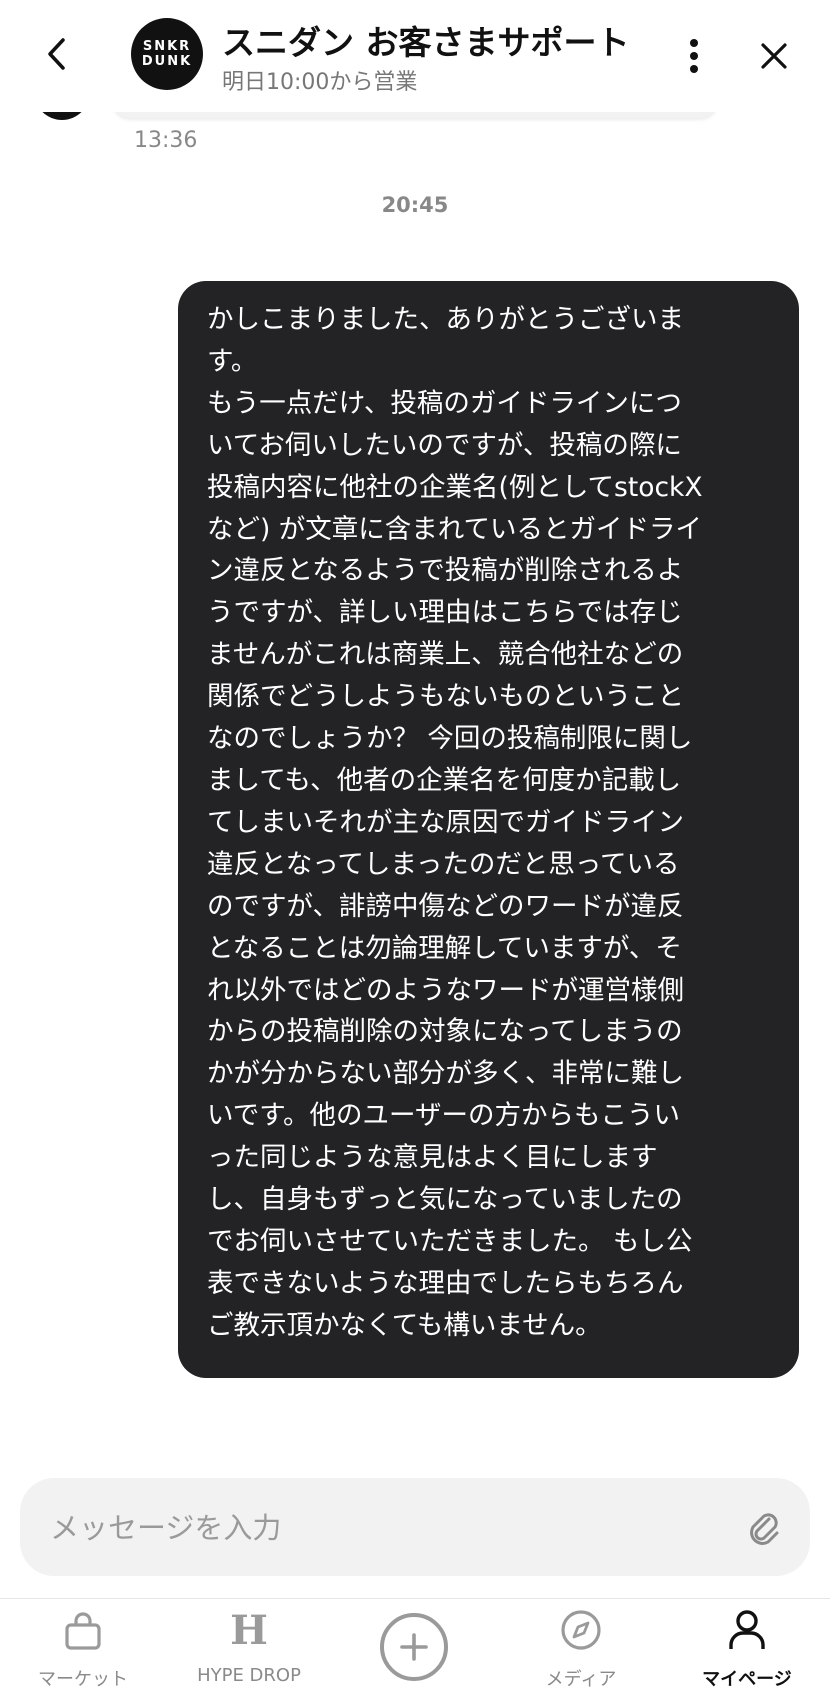 This screenshot has width=830, height=1699. I want to click on more-vertical-icon, so click(694, 56).